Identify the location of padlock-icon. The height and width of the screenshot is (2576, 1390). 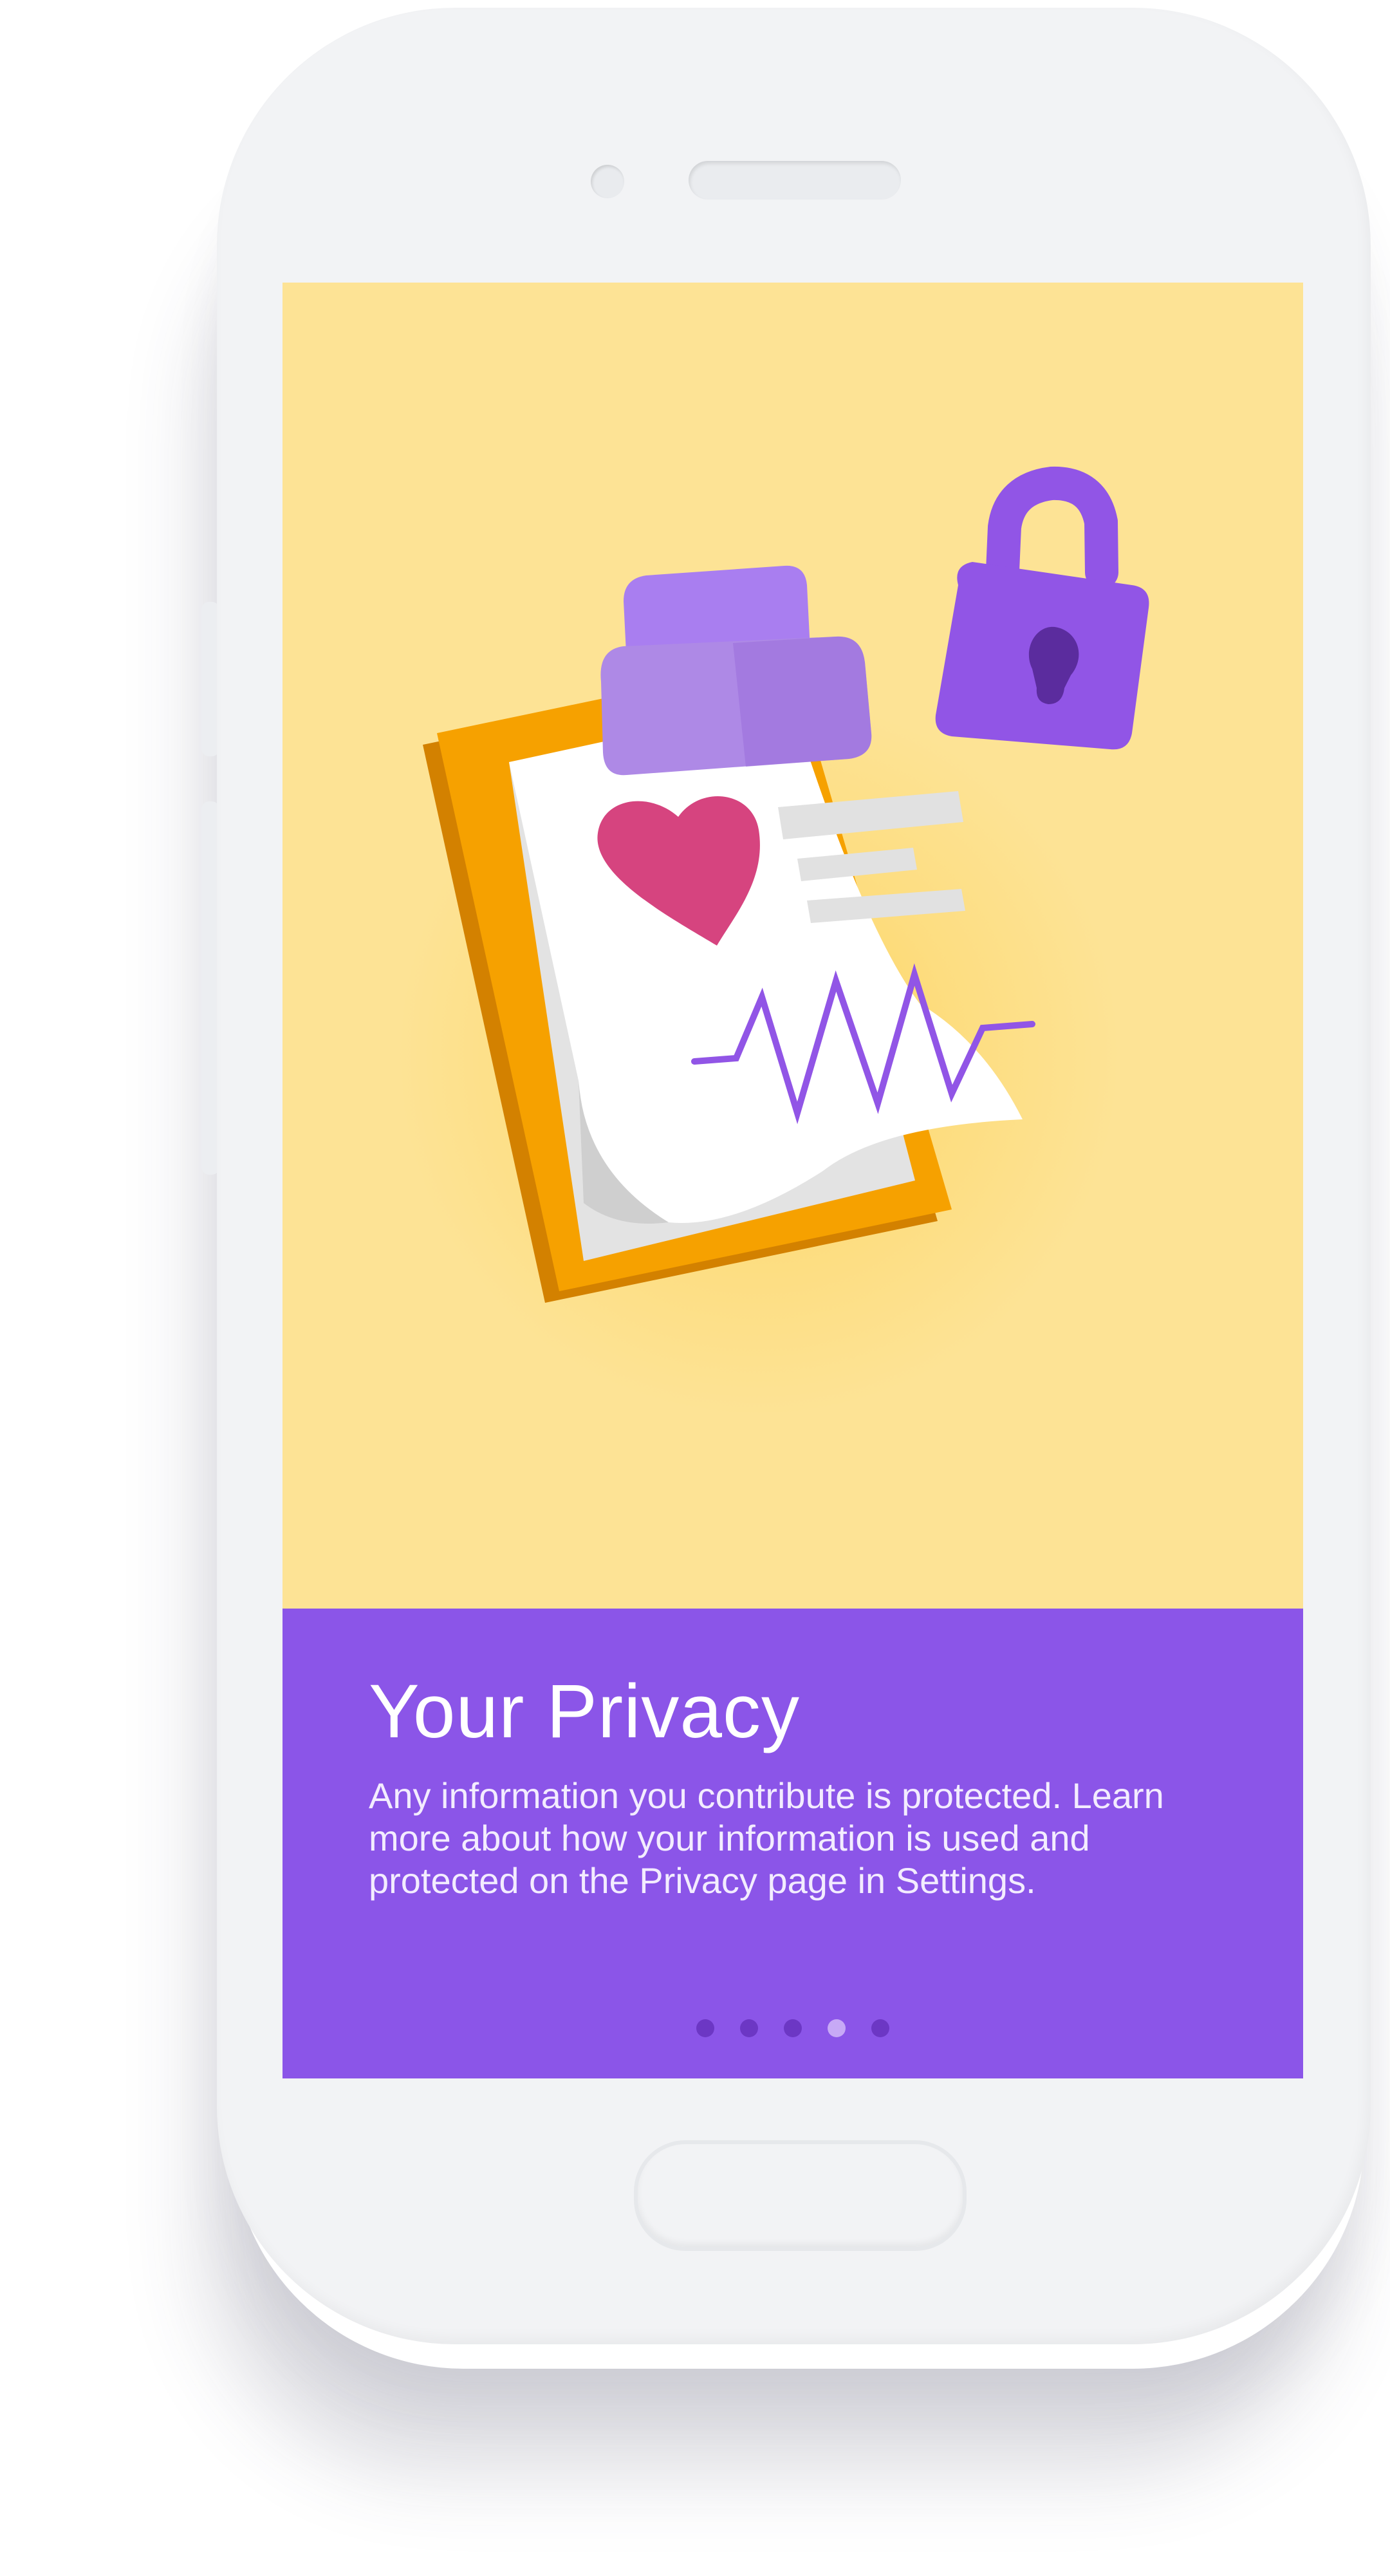
(1042, 608).